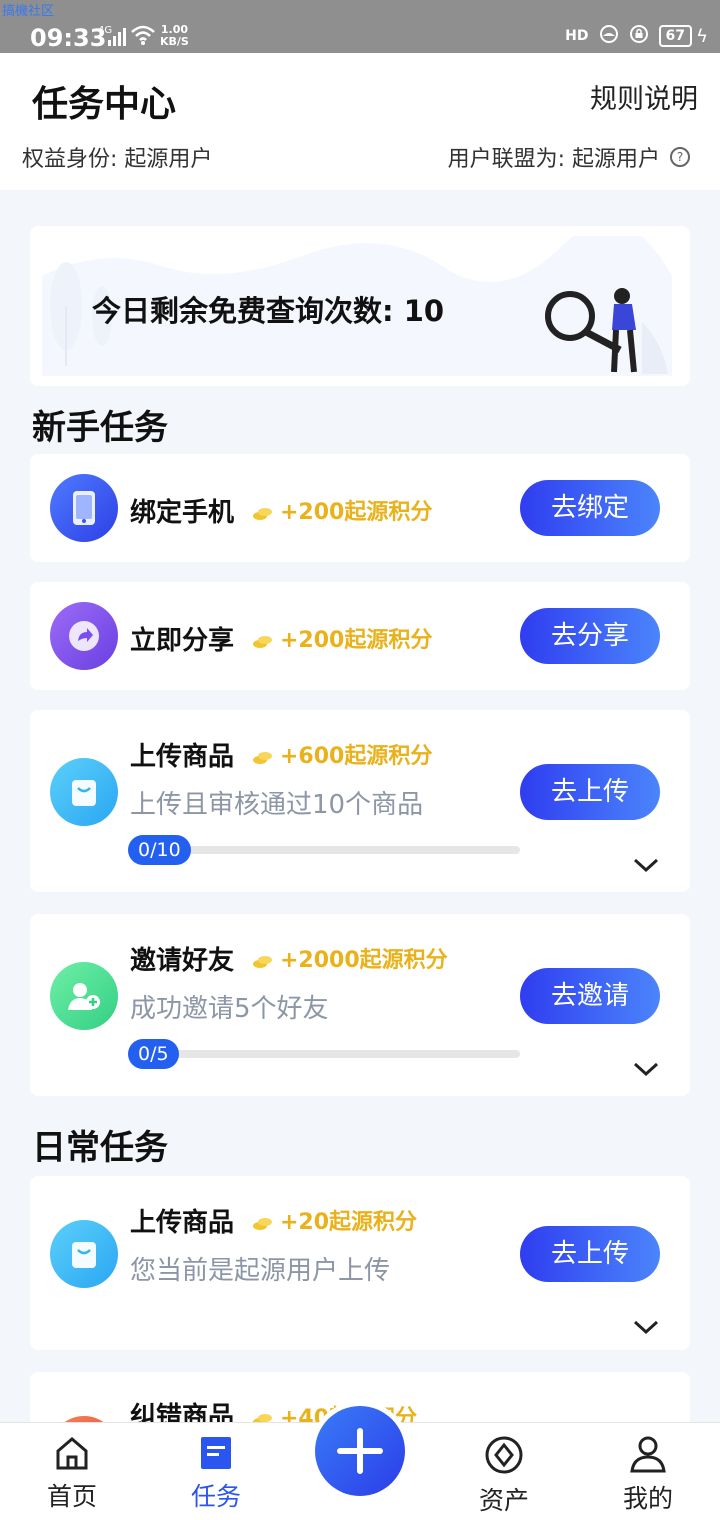 The height and width of the screenshot is (1520, 720). Describe the element at coordinates (182, 641) in the screenshot. I see `task-name: 立即分享` at that location.